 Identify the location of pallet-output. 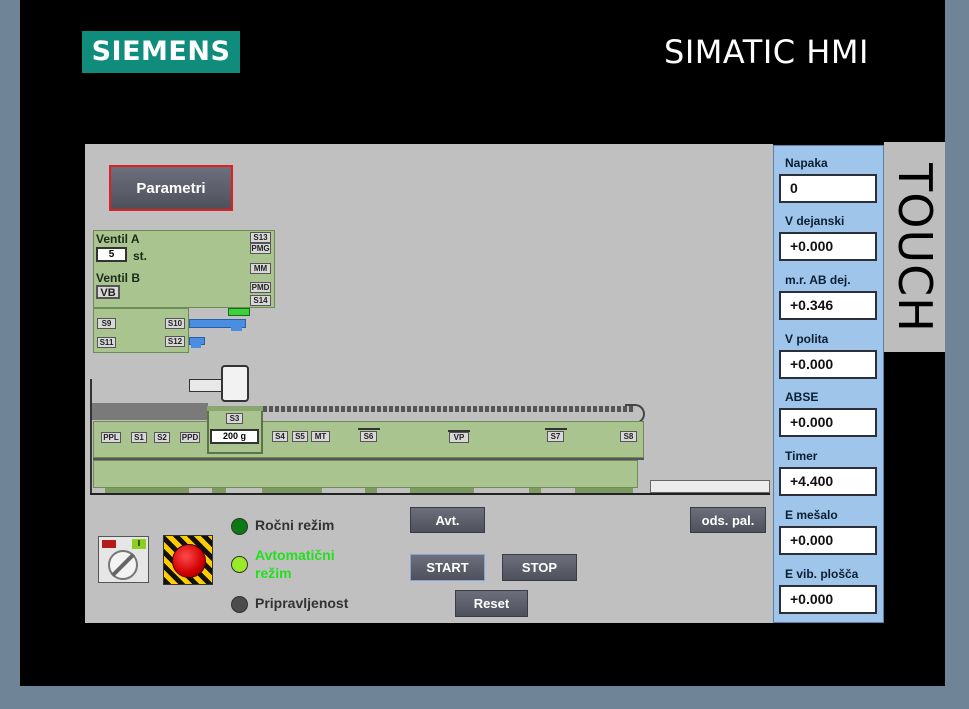
(710, 486).